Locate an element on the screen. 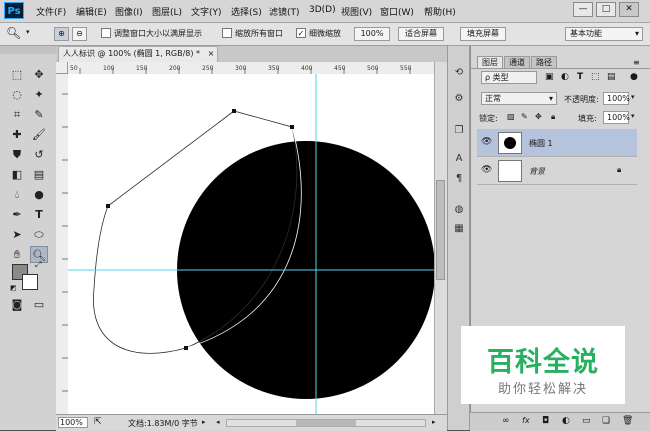 The height and width of the screenshot is (431, 650). workspace-select: 基本功能 ▾ is located at coordinates (604, 34).